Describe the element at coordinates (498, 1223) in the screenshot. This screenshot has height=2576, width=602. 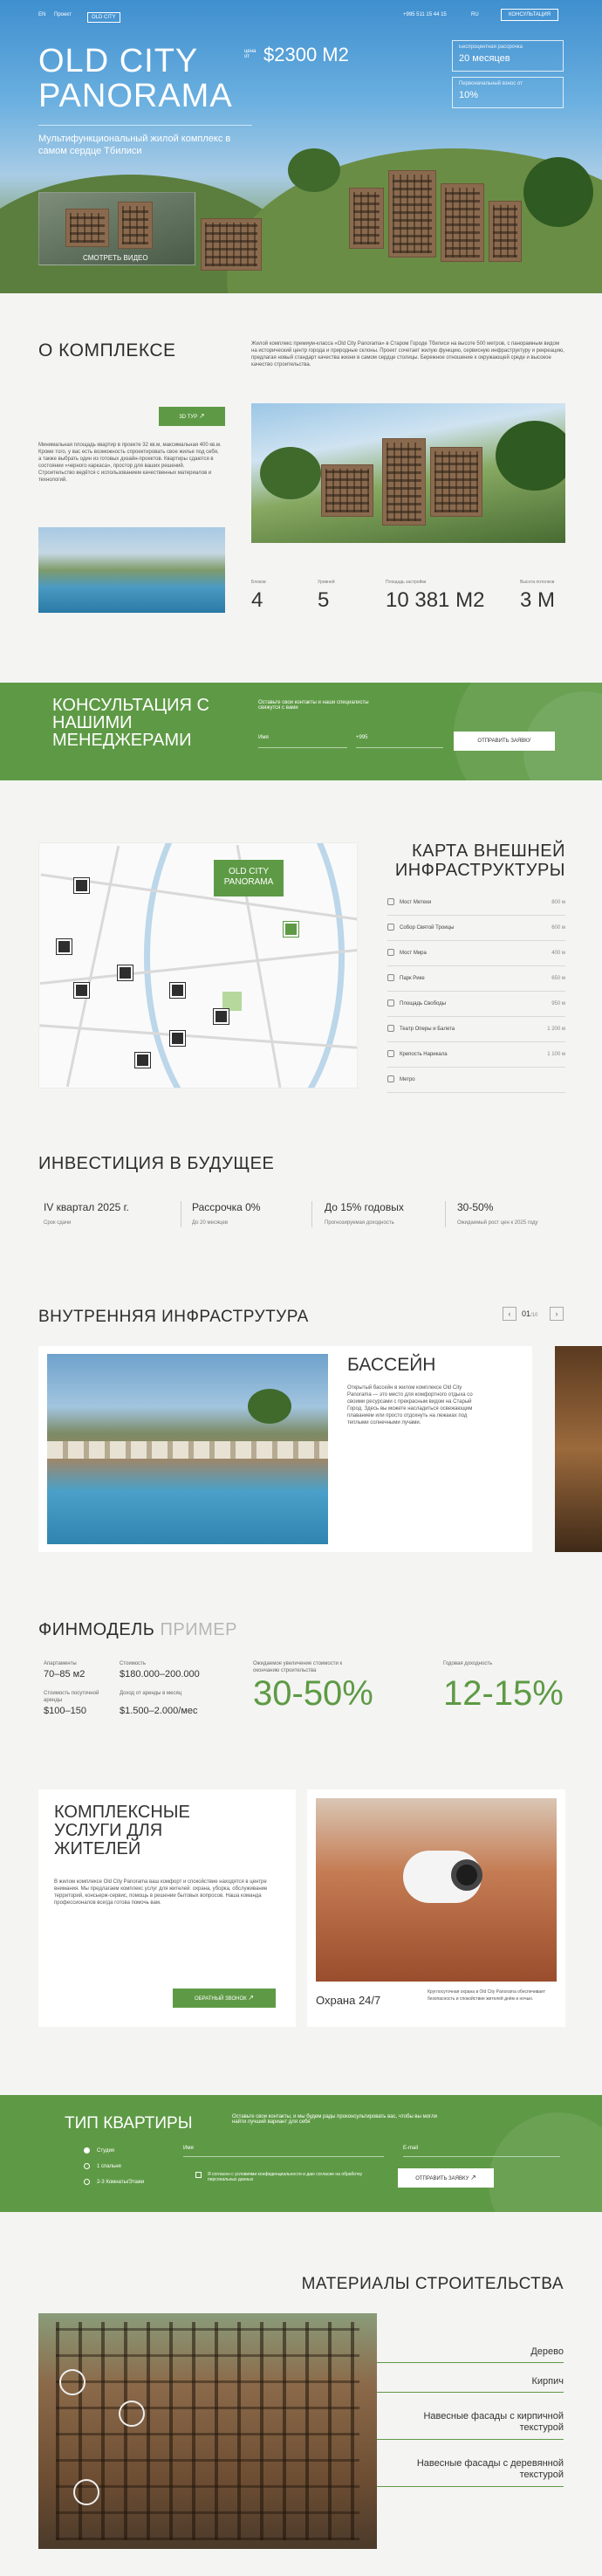
I see `invest-label: Ожидаемый рост цен к 2025 году` at that location.